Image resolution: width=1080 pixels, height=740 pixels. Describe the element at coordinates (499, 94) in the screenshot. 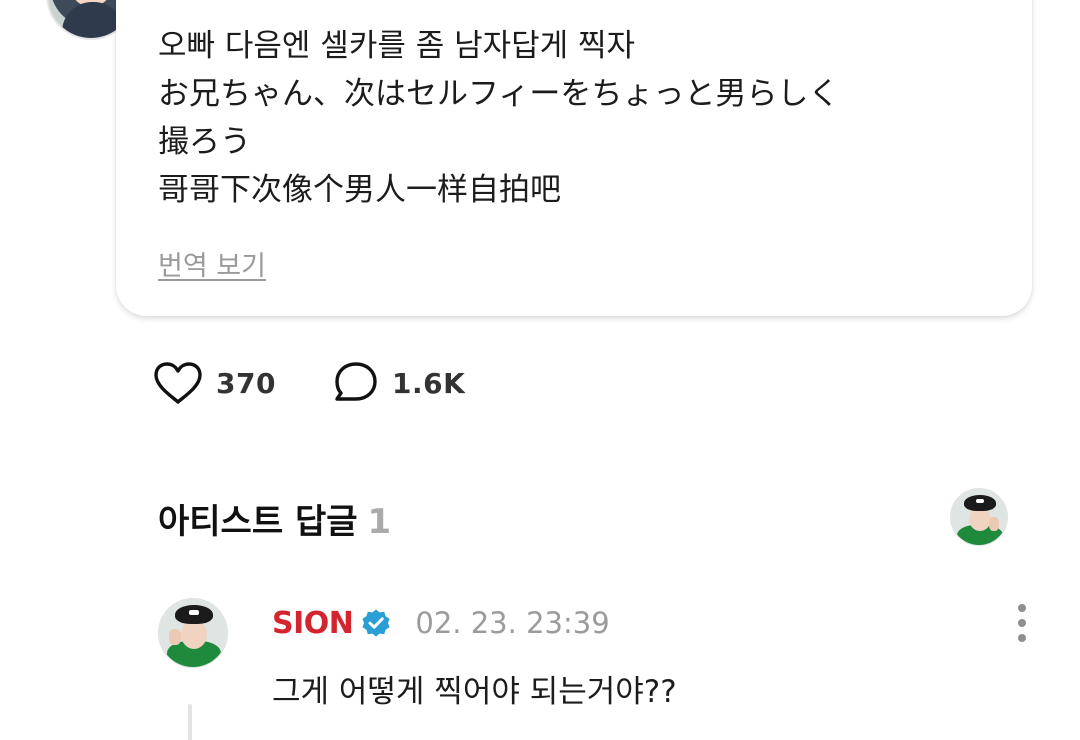

I see `comment-line-japanese: お兄ちゃん、次はセルフィーをちょっと男らしく` at that location.